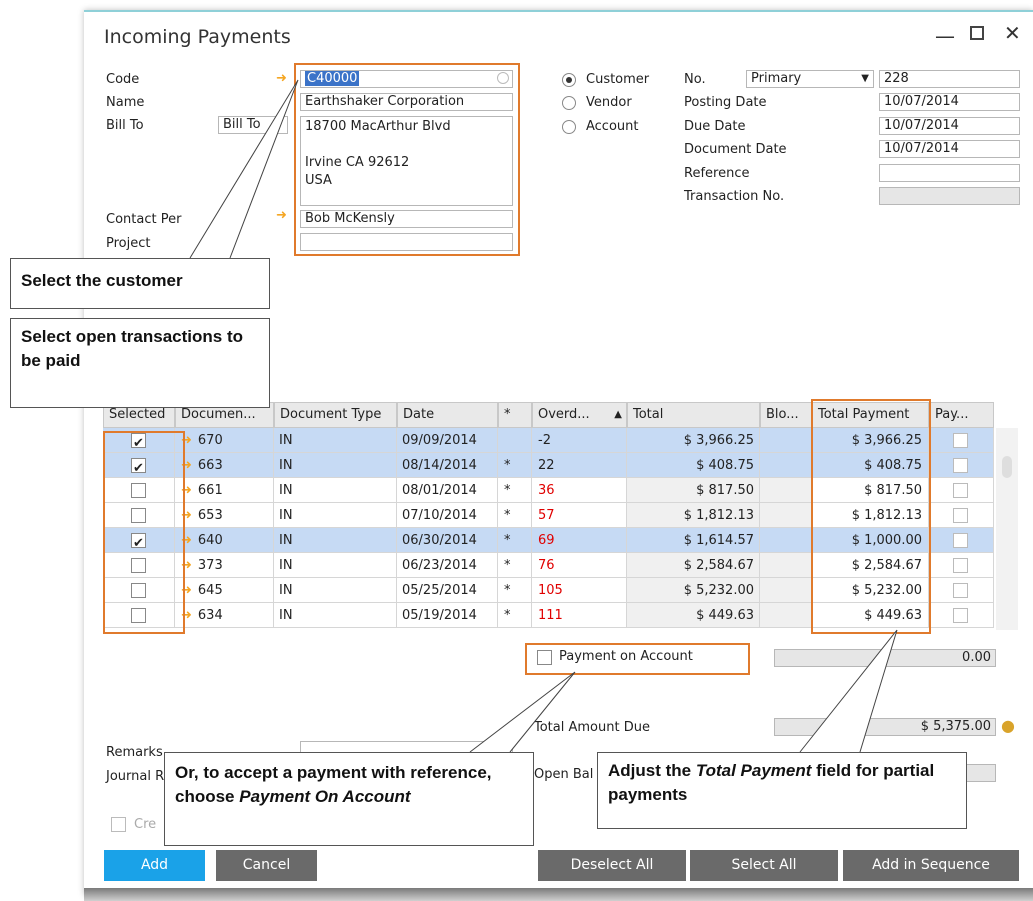 The image size is (1033, 901). I want to click on adjust-callout-text-1: Adjust the, so click(652, 770).